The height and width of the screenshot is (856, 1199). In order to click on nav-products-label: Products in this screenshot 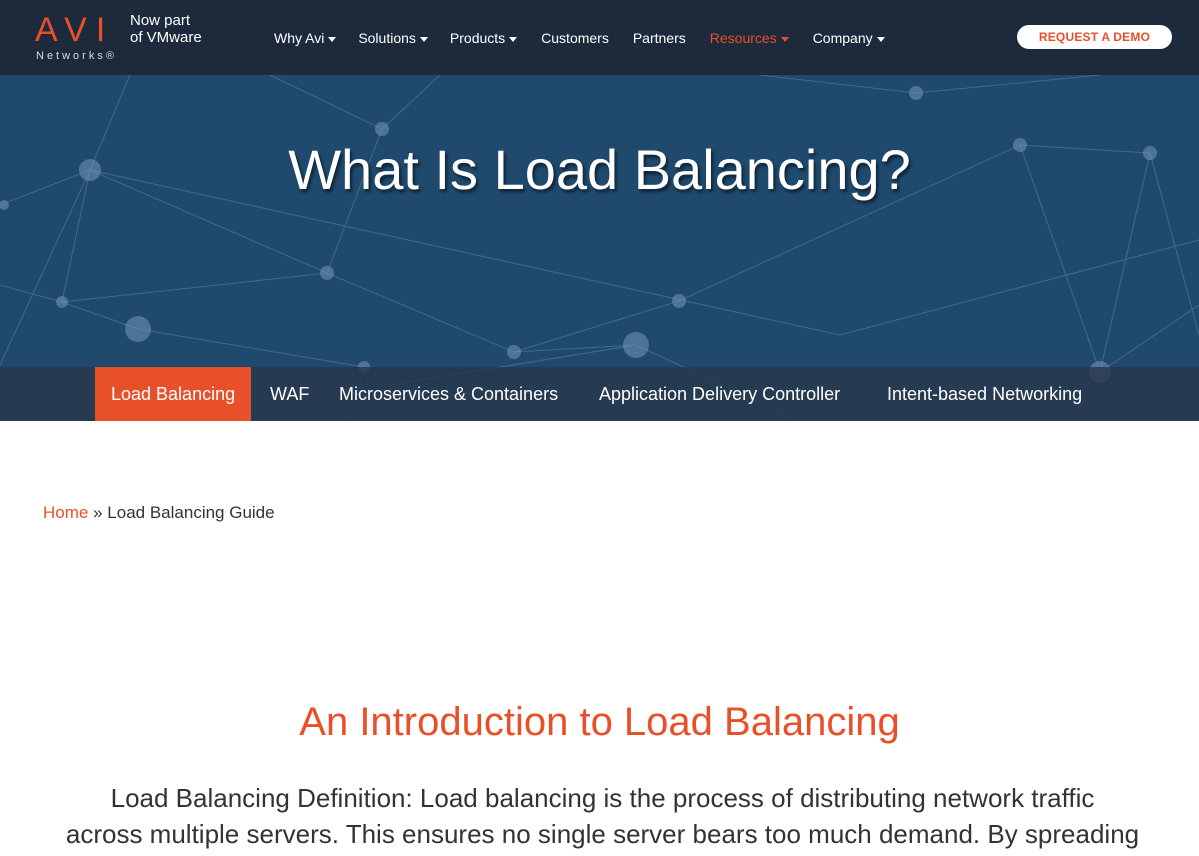, I will do `click(477, 38)`.